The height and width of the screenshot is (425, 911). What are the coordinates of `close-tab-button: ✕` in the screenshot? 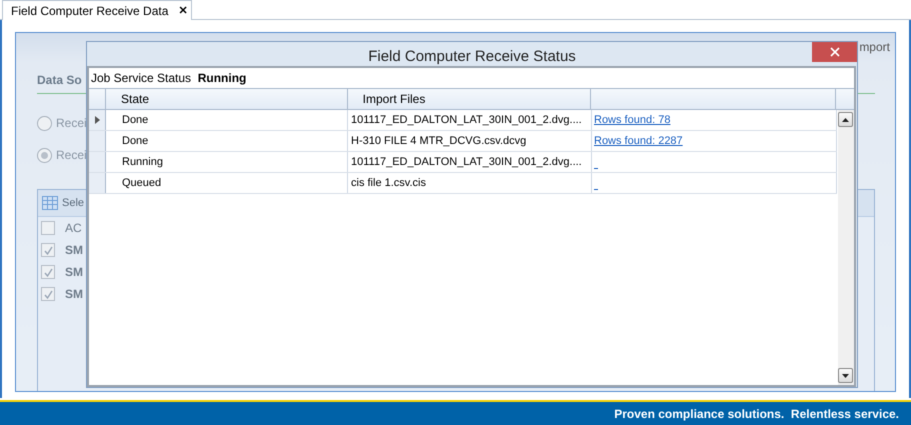 It's located at (183, 10).